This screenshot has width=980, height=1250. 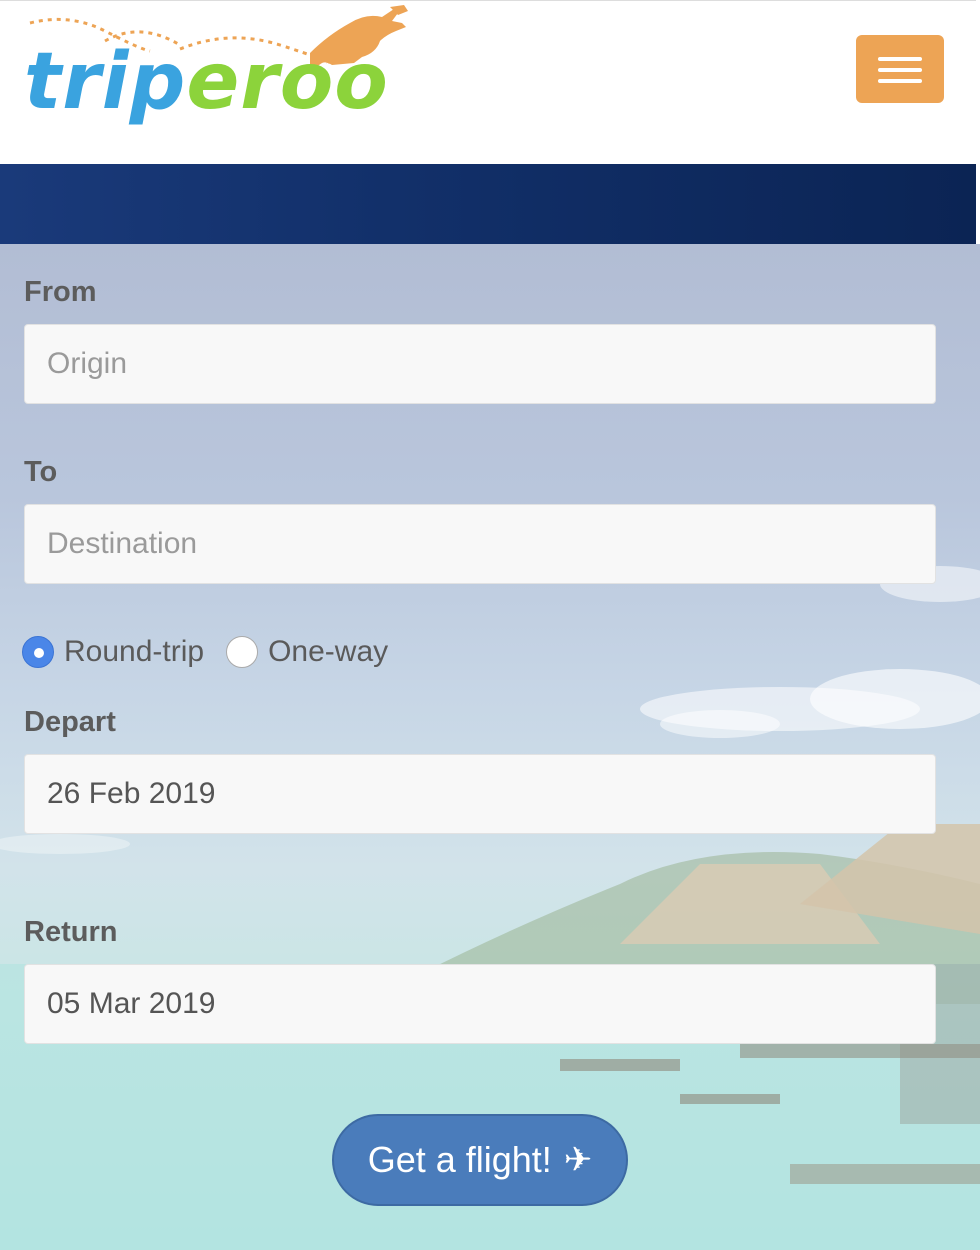 What do you see at coordinates (328, 652) in the screenshot?
I see `one-way-label: One-way` at bounding box center [328, 652].